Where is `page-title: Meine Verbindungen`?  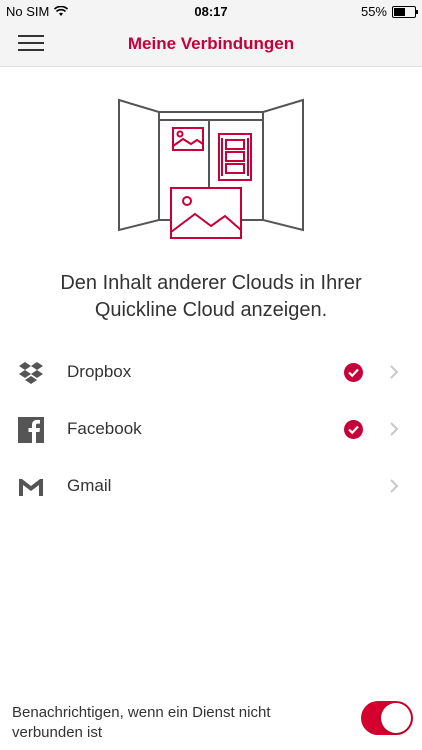 page-title: Meine Verbindungen is located at coordinates (211, 43).